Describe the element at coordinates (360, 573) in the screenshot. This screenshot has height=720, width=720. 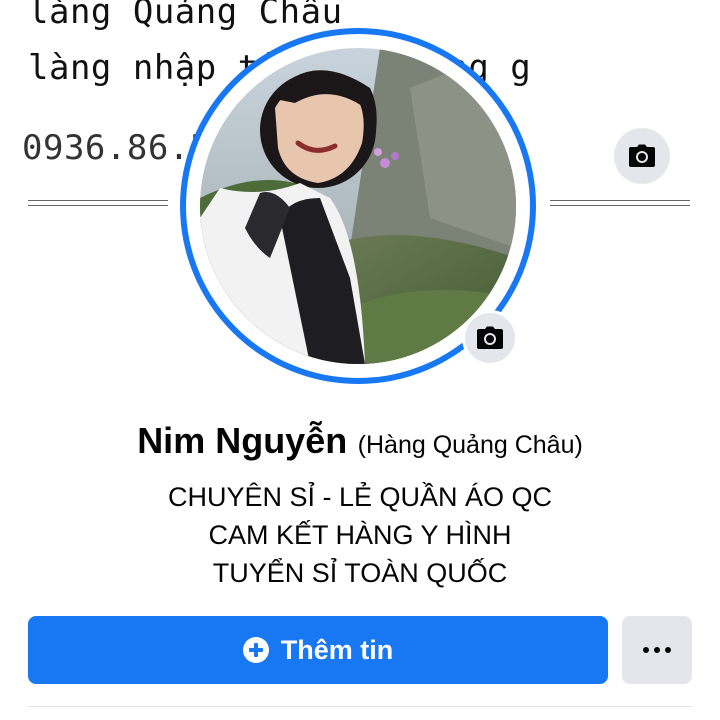
I see `bio-line: TUYỂN SỈ TOÀN QUỐC` at that location.